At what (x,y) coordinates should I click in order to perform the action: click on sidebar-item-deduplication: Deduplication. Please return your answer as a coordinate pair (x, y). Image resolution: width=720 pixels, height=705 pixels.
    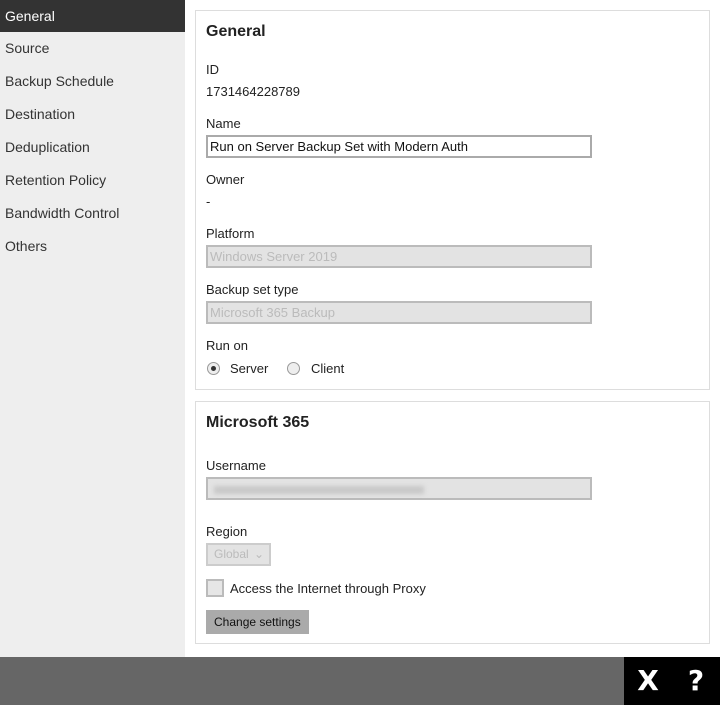
    Looking at the image, I should click on (92, 147).